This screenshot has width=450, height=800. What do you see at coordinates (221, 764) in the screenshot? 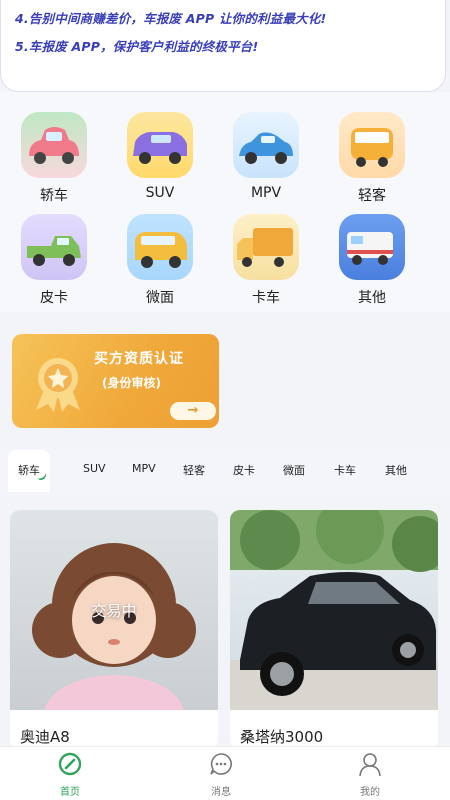
I see `message-icon` at bounding box center [221, 764].